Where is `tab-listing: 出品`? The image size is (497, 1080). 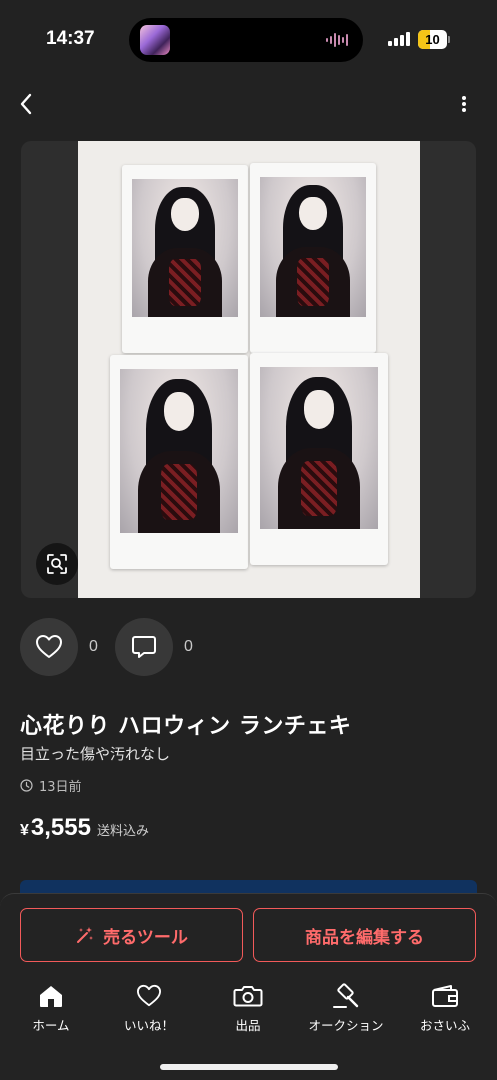 tab-listing: 出品 is located at coordinates (248, 1008).